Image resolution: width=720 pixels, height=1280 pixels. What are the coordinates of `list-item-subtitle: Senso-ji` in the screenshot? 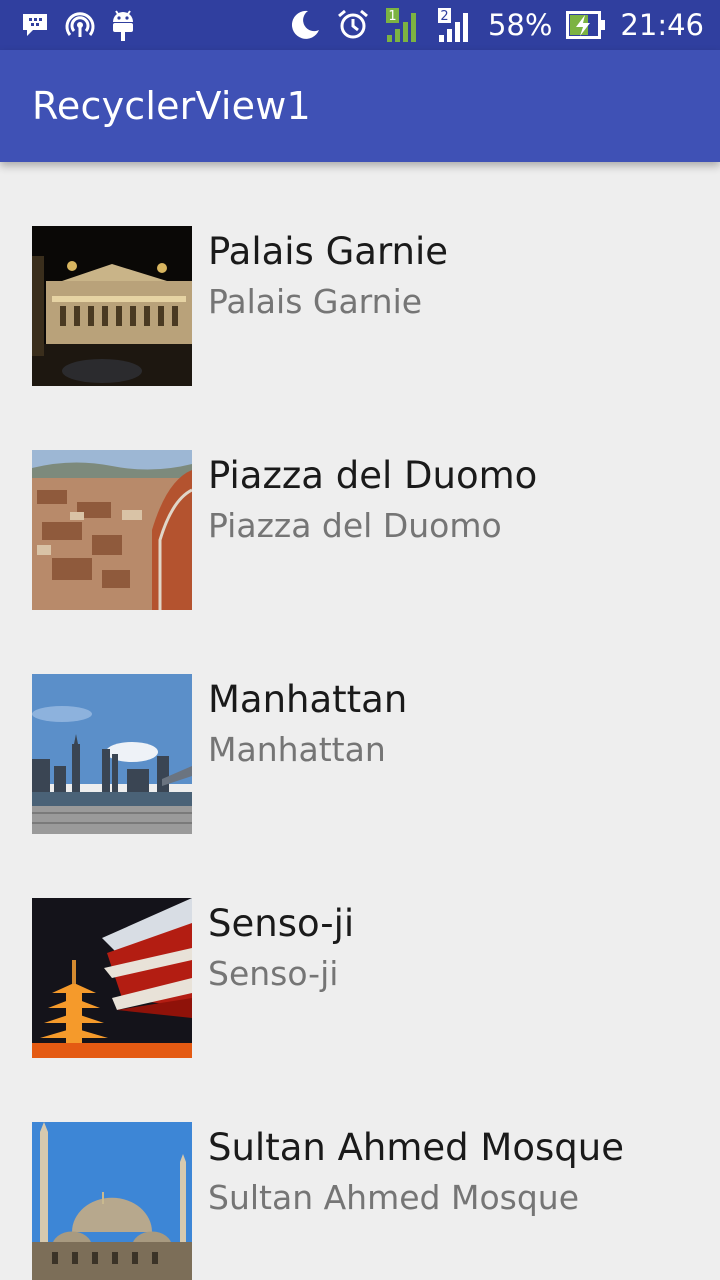 It's located at (273, 973).